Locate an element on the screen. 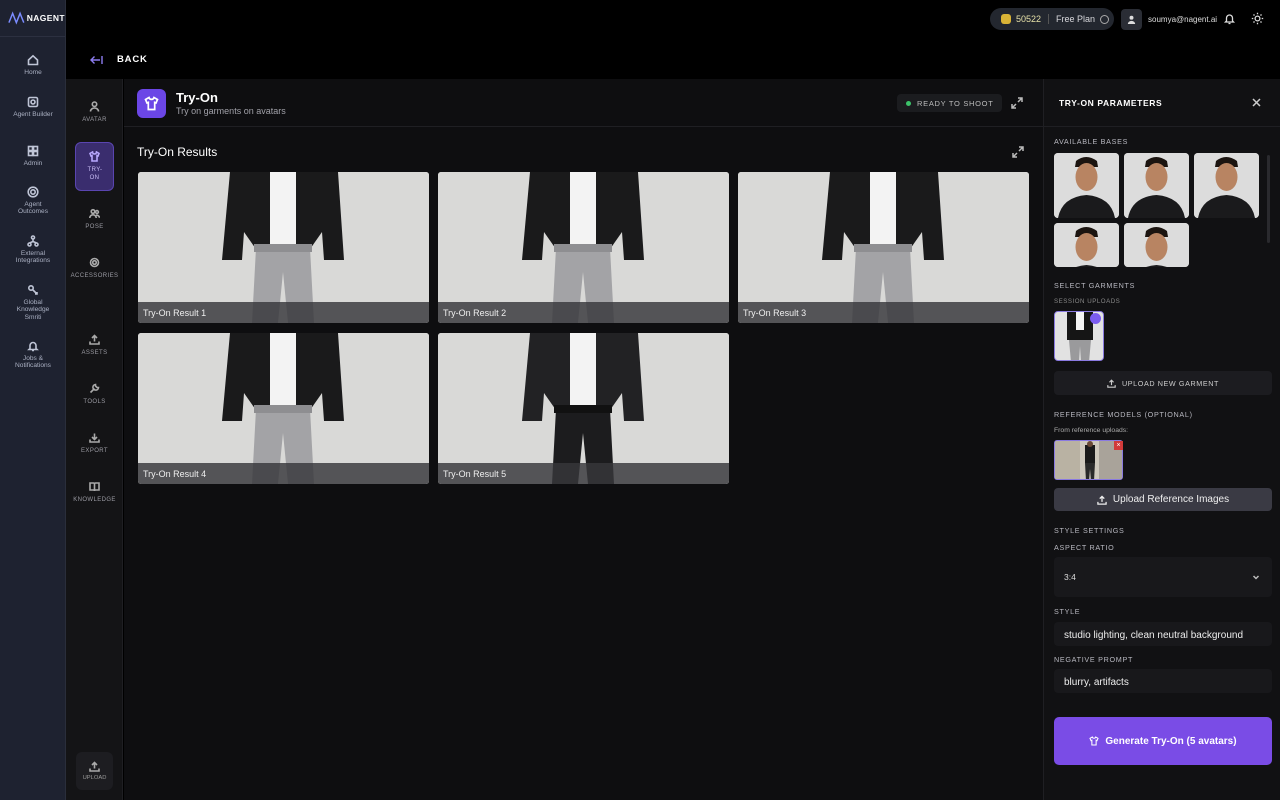  bell-icon is located at coordinates (33, 346).